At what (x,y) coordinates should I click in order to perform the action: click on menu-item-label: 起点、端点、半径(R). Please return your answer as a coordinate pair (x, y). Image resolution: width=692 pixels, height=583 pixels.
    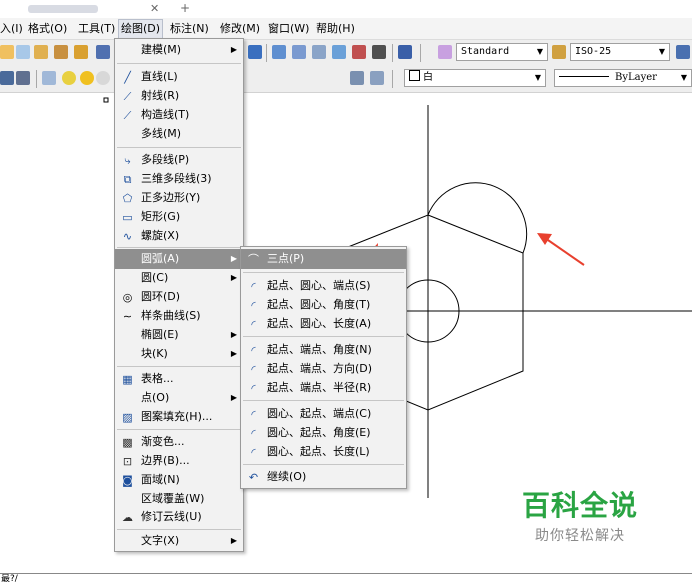
    Looking at the image, I should click on (319, 387).